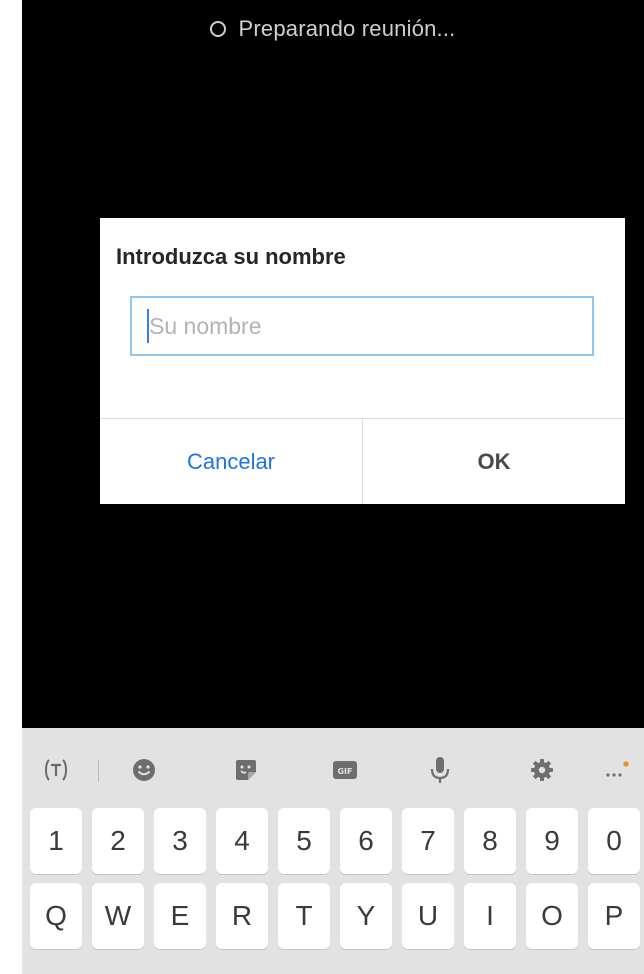  I want to click on key-0: 0, so click(614, 841).